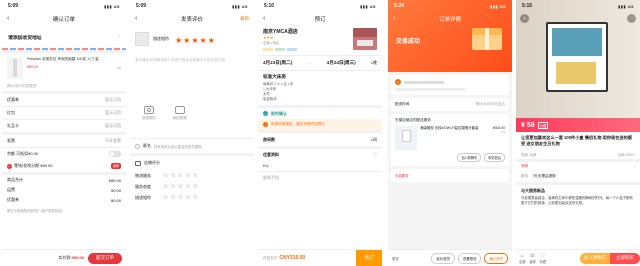 The width and height of the screenshot is (640, 266). What do you see at coordinates (543, 258) in the screenshot?
I see `favorite-tab: ♡ 收藏` at bounding box center [543, 258].